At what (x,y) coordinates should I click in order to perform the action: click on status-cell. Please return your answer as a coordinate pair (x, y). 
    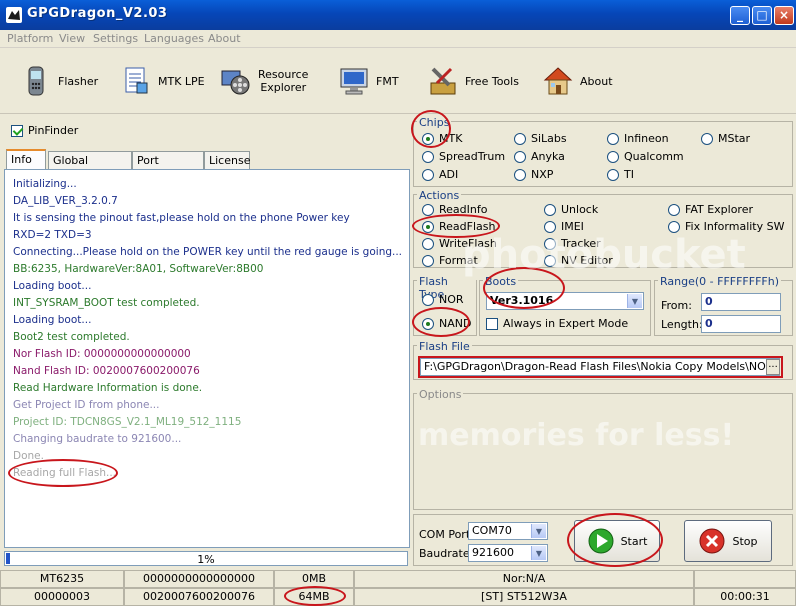
    Looking at the image, I should click on (745, 579).